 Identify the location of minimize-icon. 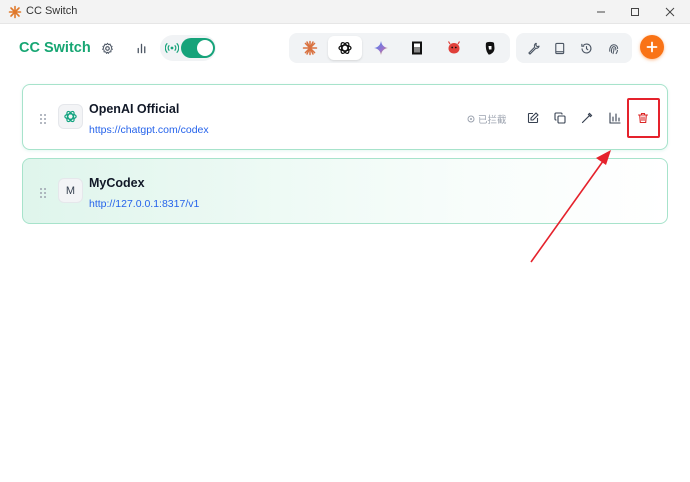
(601, 12).